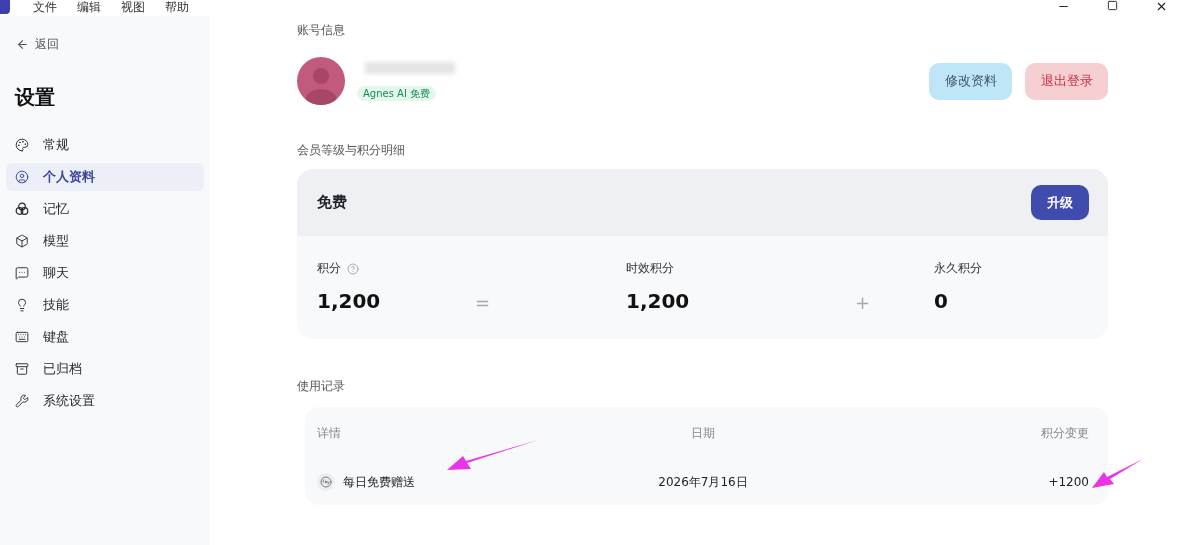  I want to click on points-label: 积分, so click(329, 268).